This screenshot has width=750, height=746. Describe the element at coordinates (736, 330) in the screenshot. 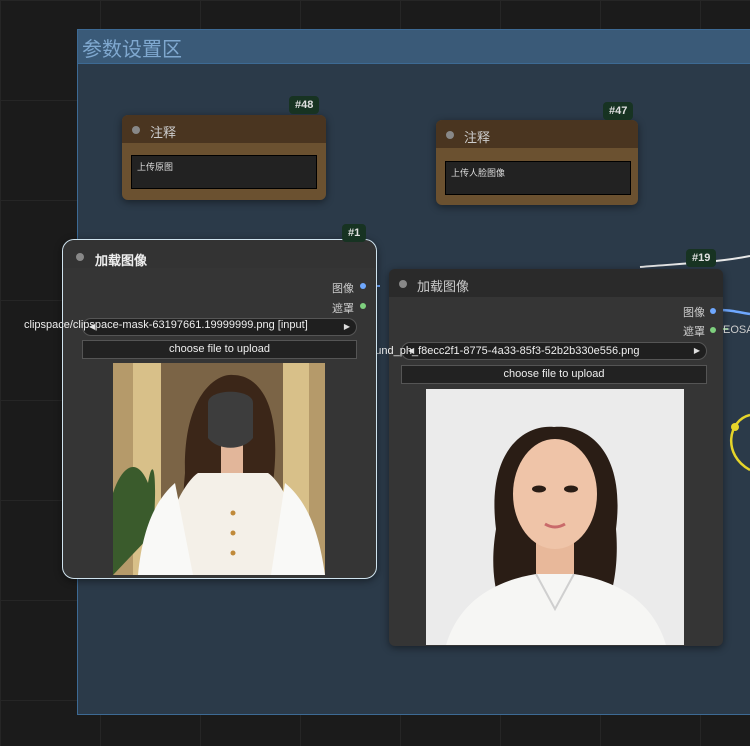

I see `edge-label: EOSA` at that location.